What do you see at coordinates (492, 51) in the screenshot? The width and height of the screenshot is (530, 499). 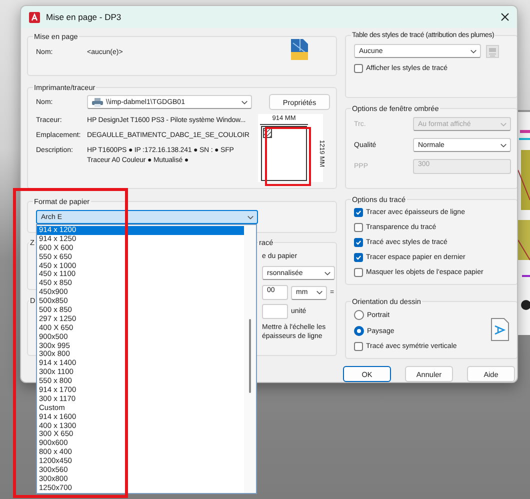 I see `edit-icon` at bounding box center [492, 51].